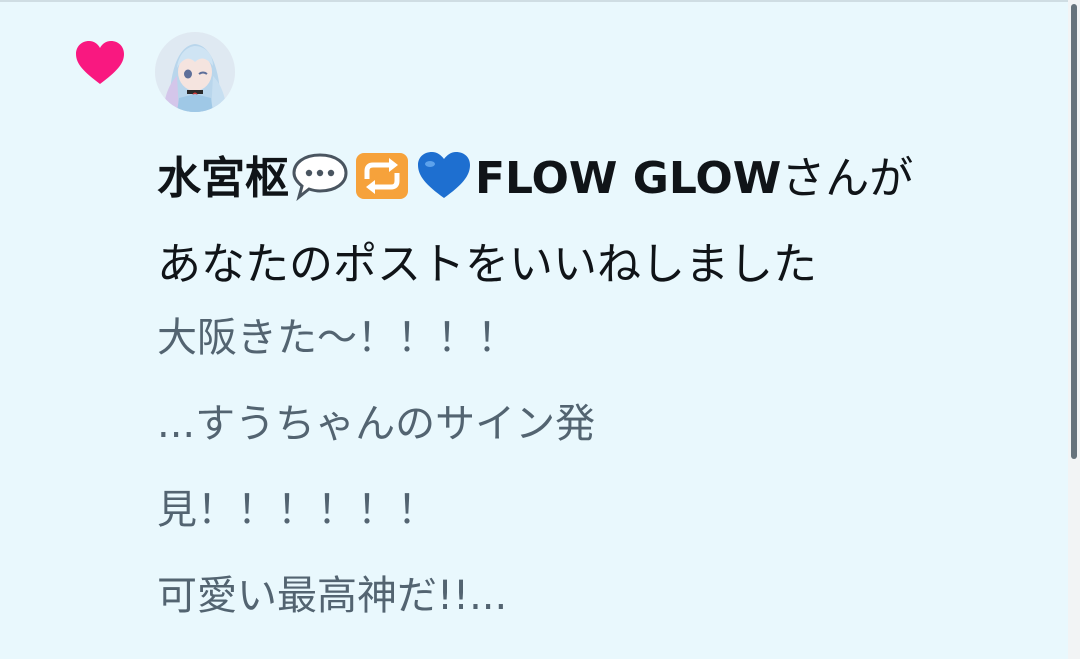 The height and width of the screenshot is (659, 1080). What do you see at coordinates (337, 338) in the screenshot?
I see `post-line: 大阪きた〜！！！！` at bounding box center [337, 338].